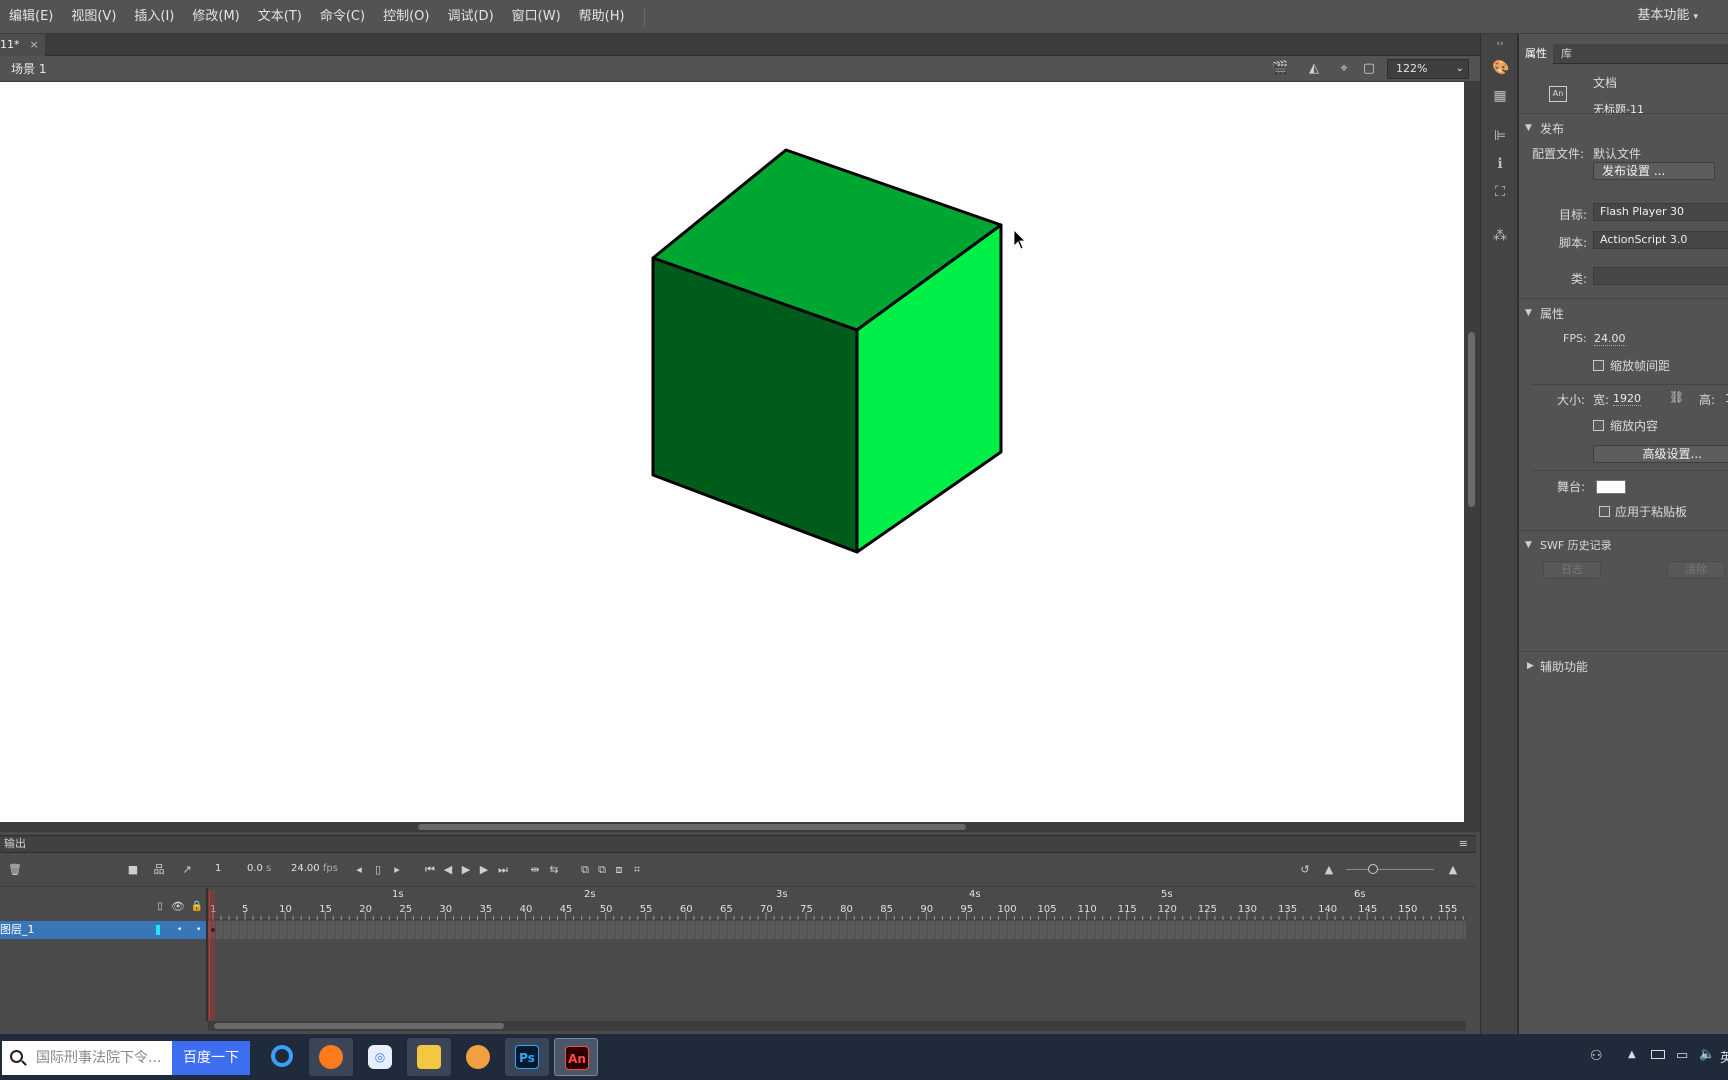  I want to click on layer-parenting-icon: 品, so click(159, 870).